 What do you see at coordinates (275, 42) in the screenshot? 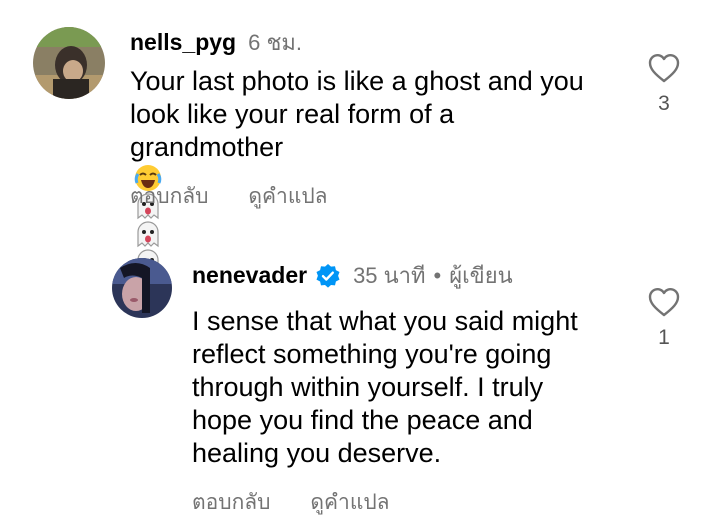
I see `comment-time: 6 ชม.` at bounding box center [275, 42].